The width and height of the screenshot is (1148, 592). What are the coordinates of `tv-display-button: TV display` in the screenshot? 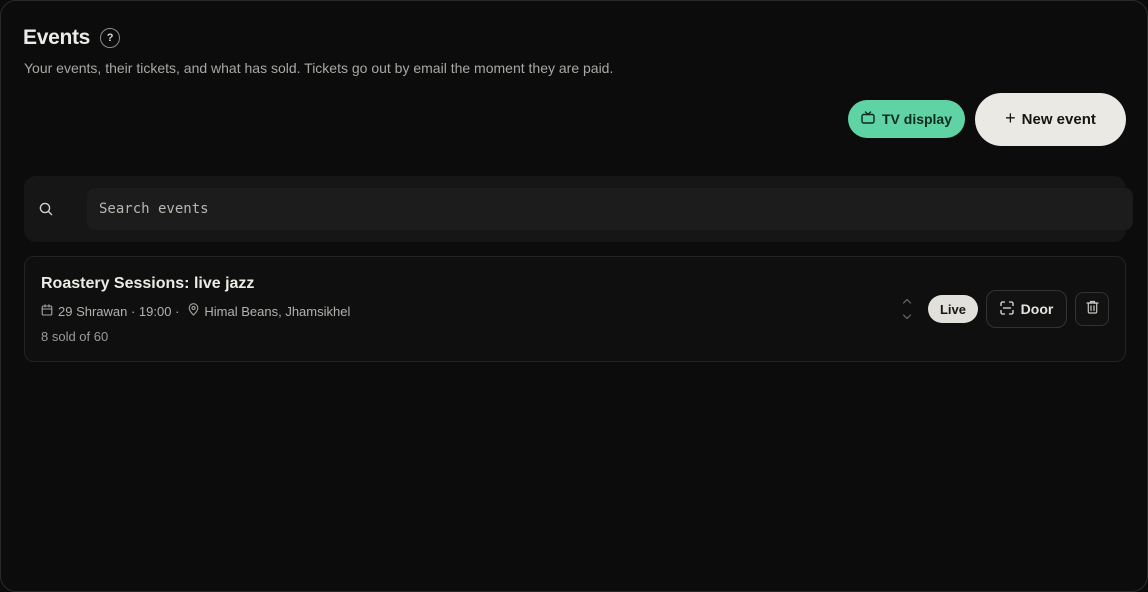 It's located at (906, 119).